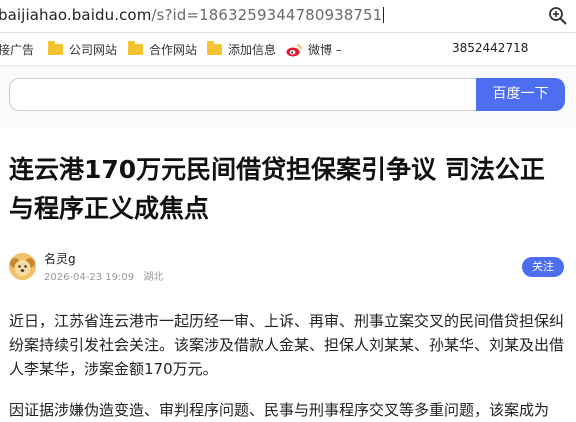 The width and height of the screenshot is (576, 422). What do you see at coordinates (294, 49) in the screenshot?
I see `weibo-icon` at bounding box center [294, 49].